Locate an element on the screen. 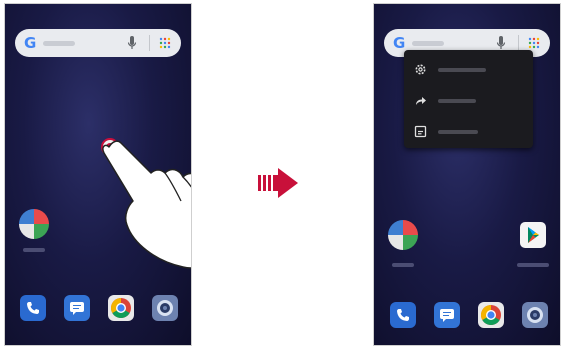  menu-item-settings is located at coordinates (468, 70).